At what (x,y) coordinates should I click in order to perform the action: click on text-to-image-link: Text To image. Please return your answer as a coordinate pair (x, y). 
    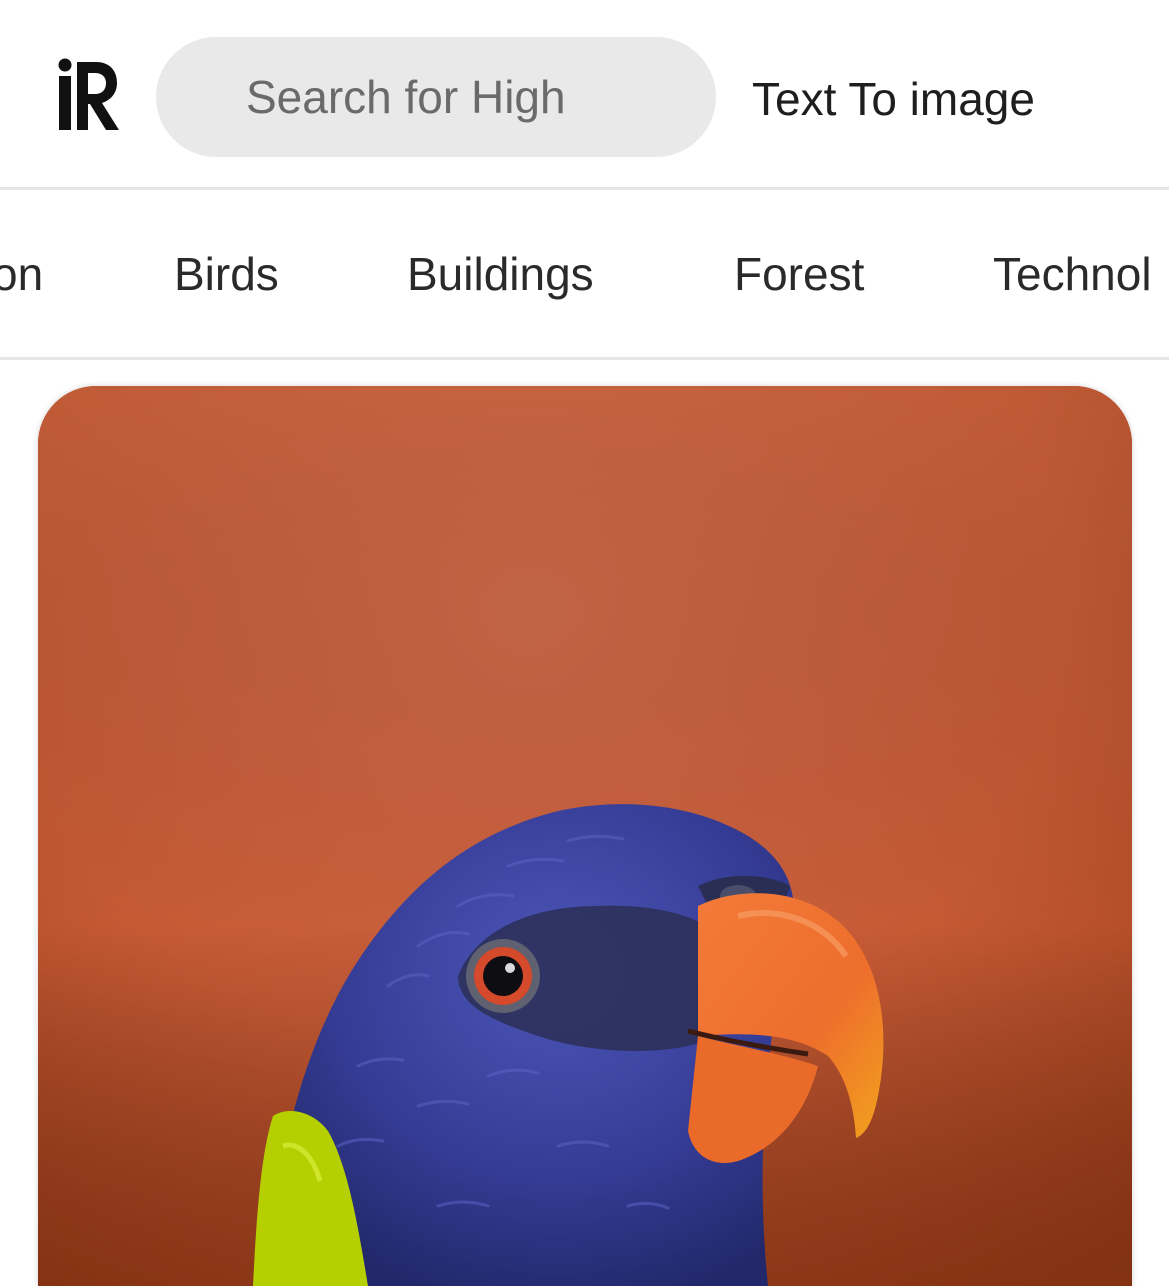
    Looking at the image, I should click on (893, 99).